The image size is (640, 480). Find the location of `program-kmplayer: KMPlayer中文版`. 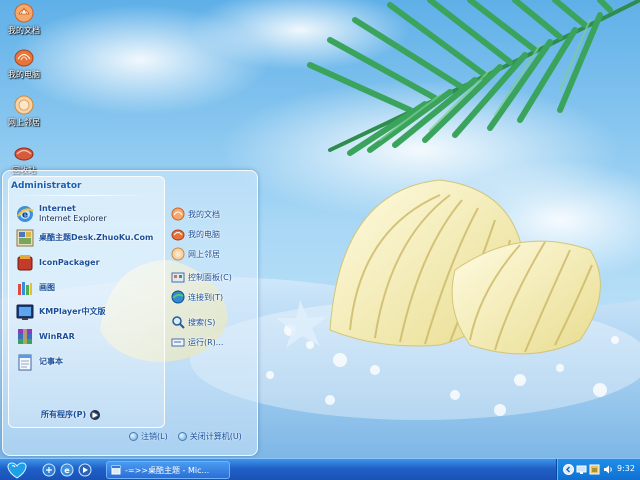

program-kmplayer: KMPlayer中文版 is located at coordinates (60, 312).